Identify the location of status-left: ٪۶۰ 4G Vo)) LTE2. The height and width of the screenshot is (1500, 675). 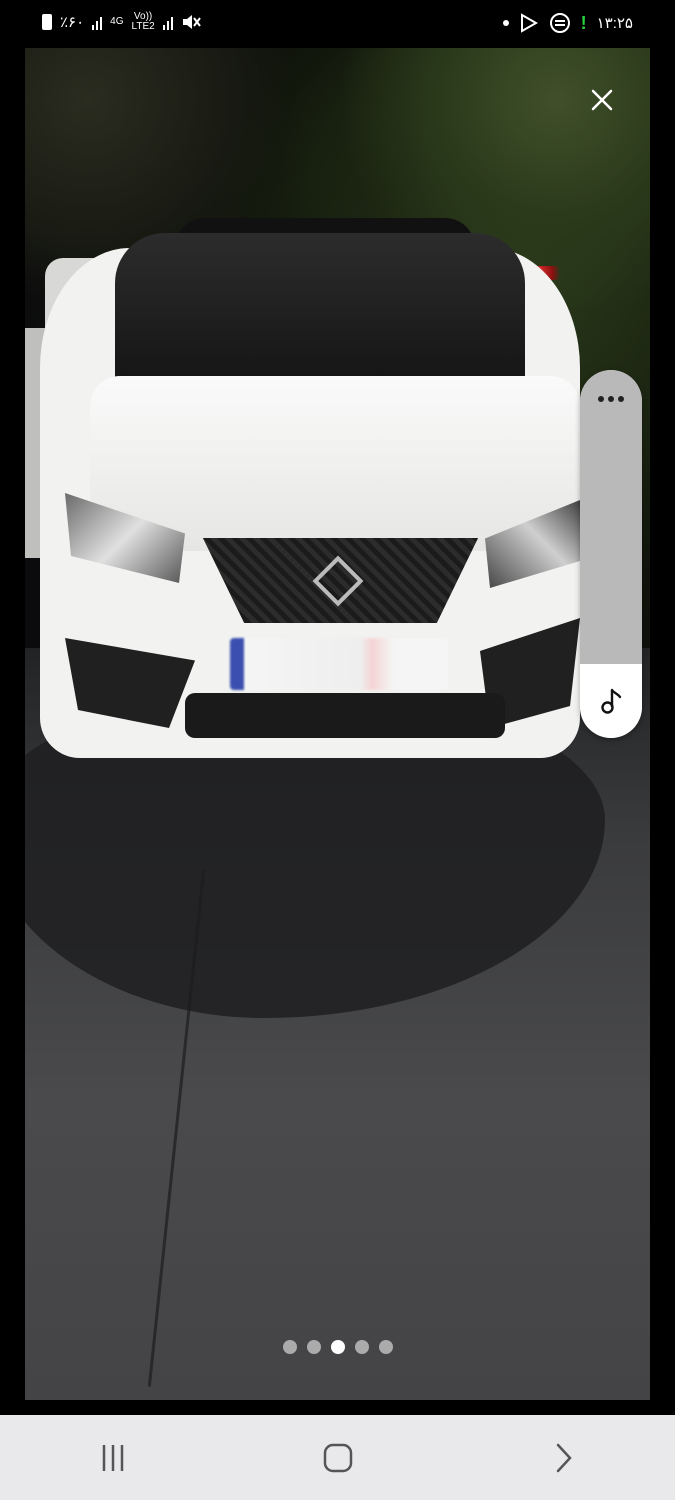
(121, 22).